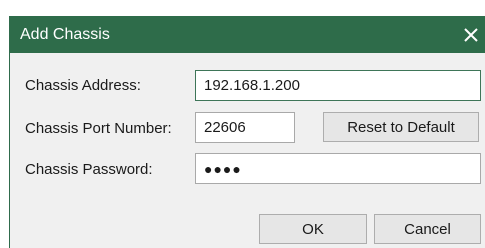 The width and height of the screenshot is (485, 248). I want to click on close-button, so click(471, 34).